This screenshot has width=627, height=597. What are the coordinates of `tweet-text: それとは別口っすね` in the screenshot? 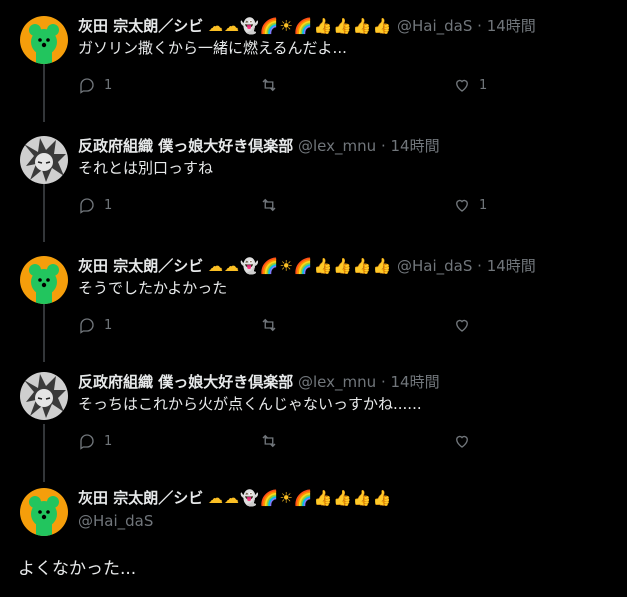 It's located at (146, 168).